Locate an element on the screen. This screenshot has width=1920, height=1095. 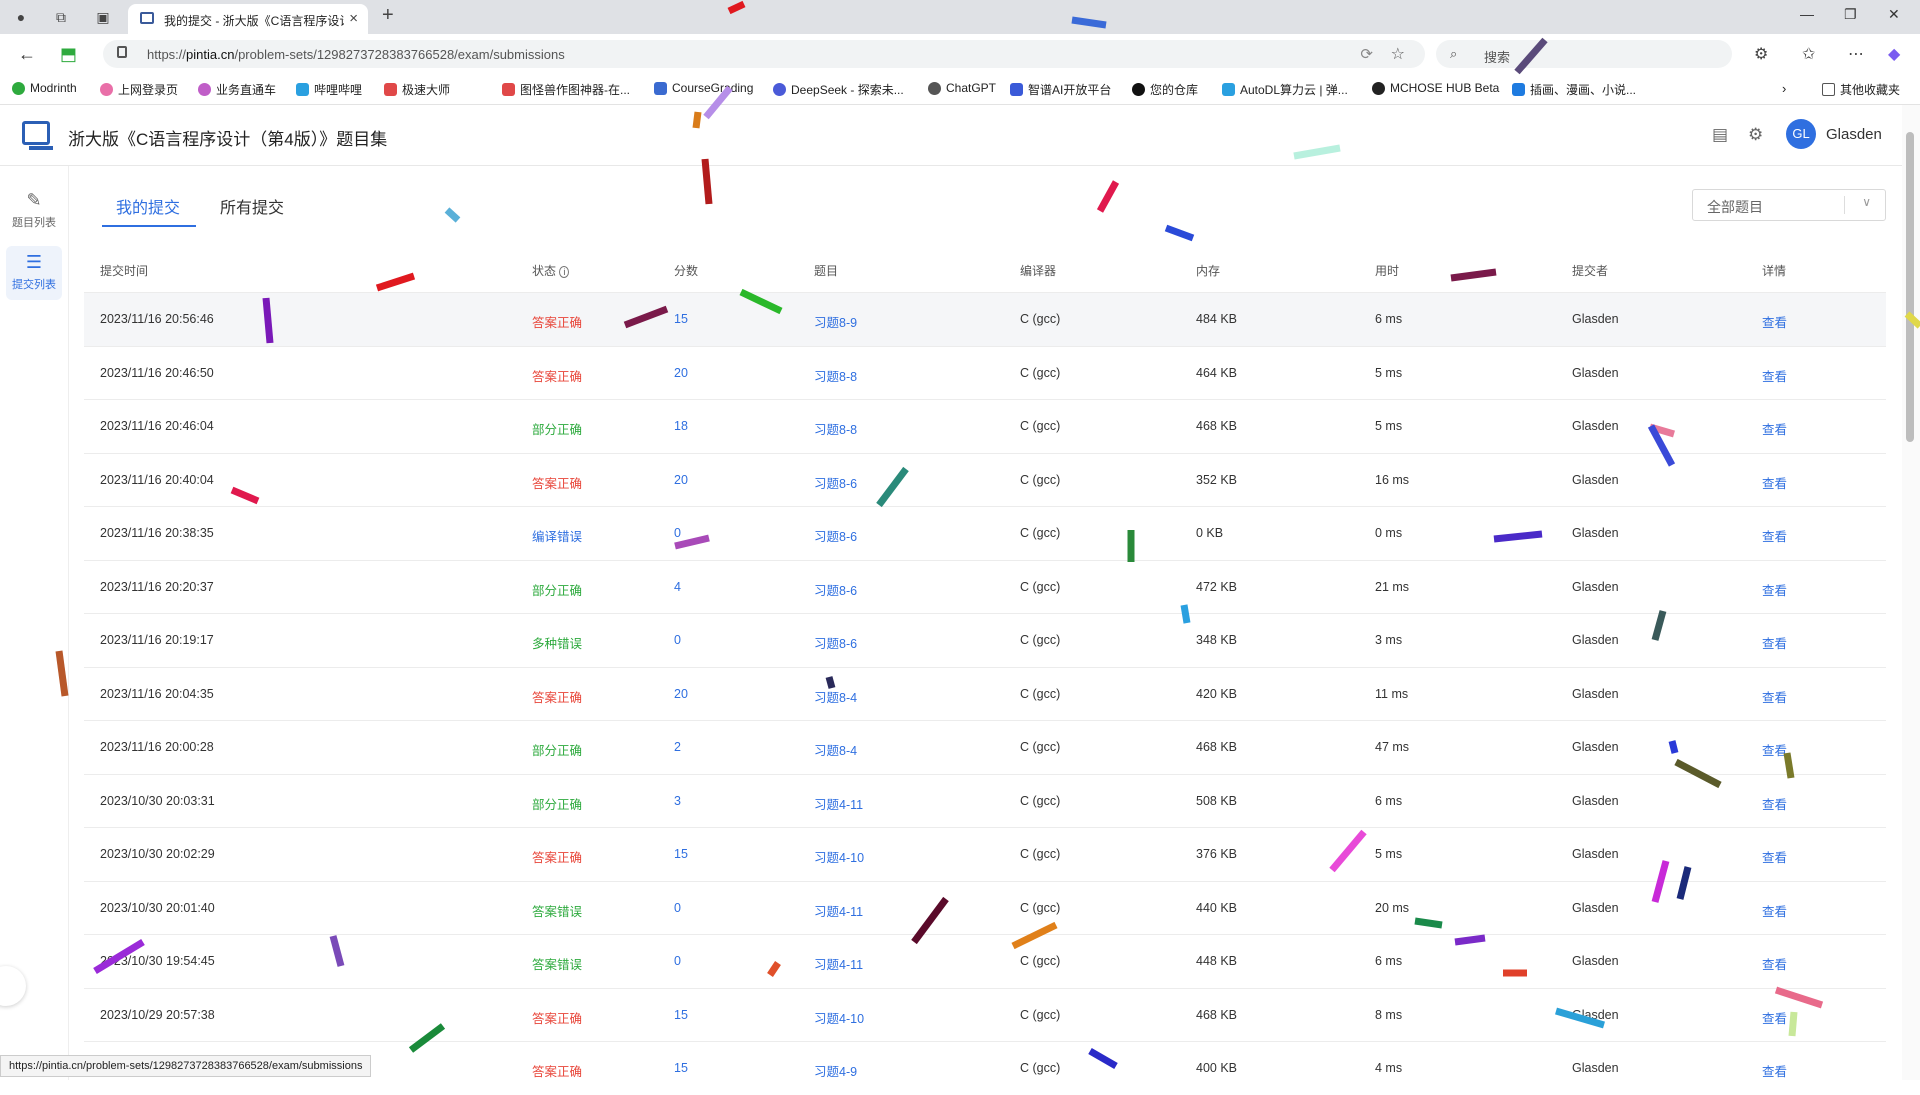
scrollbar-thumb is located at coordinates (1910, 287).